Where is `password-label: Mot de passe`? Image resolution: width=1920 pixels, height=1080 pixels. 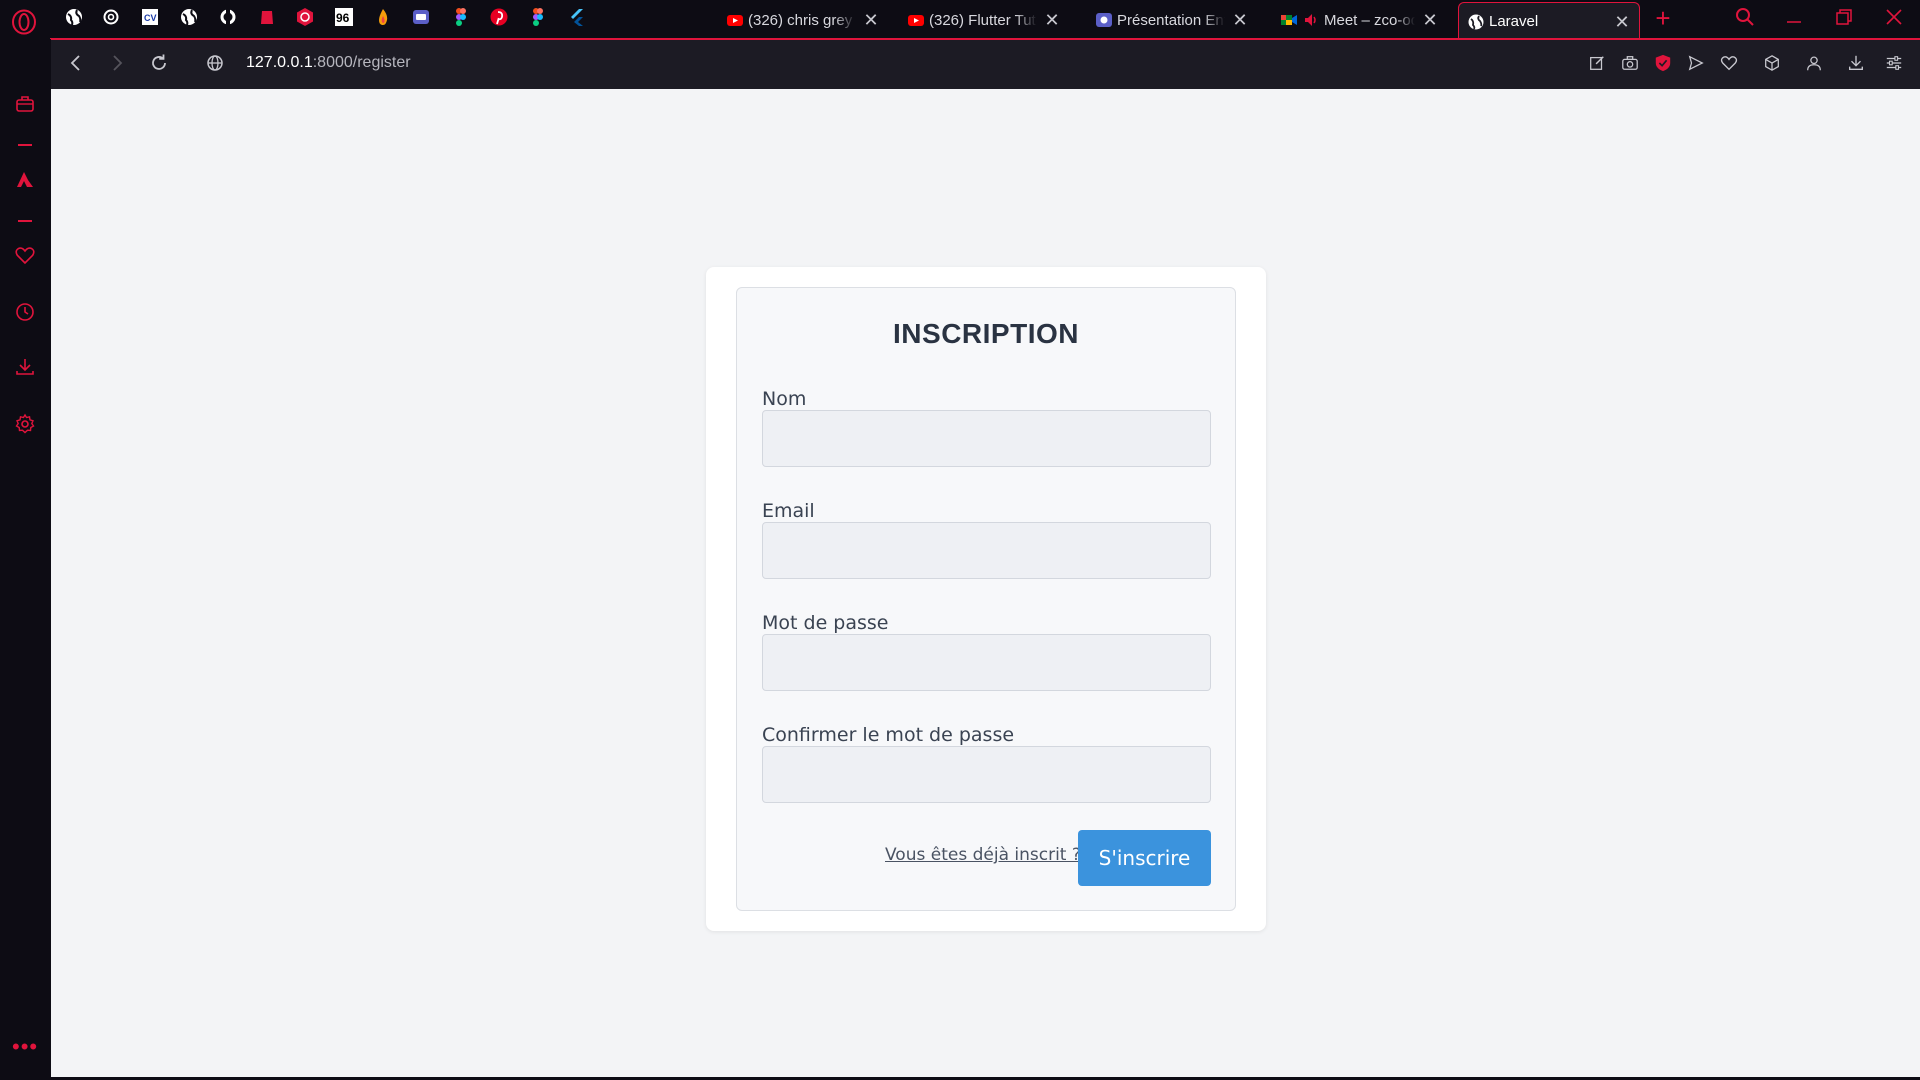
password-label: Mot de passe is located at coordinates (825, 623).